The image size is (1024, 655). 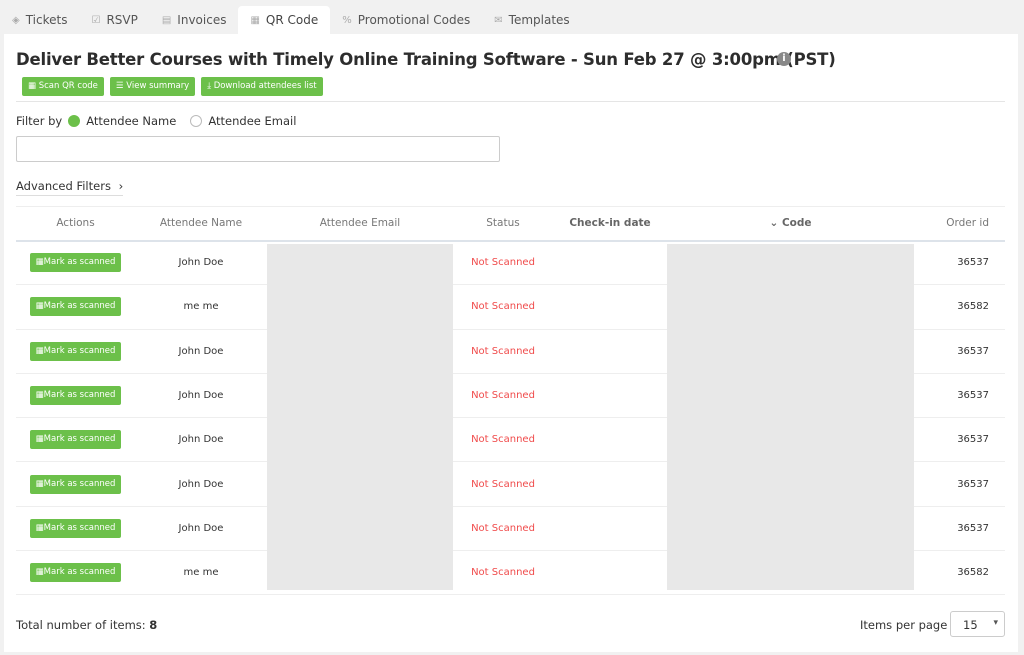 What do you see at coordinates (531, 20) in the screenshot?
I see `tab-templates: ✉ Templates` at bounding box center [531, 20].